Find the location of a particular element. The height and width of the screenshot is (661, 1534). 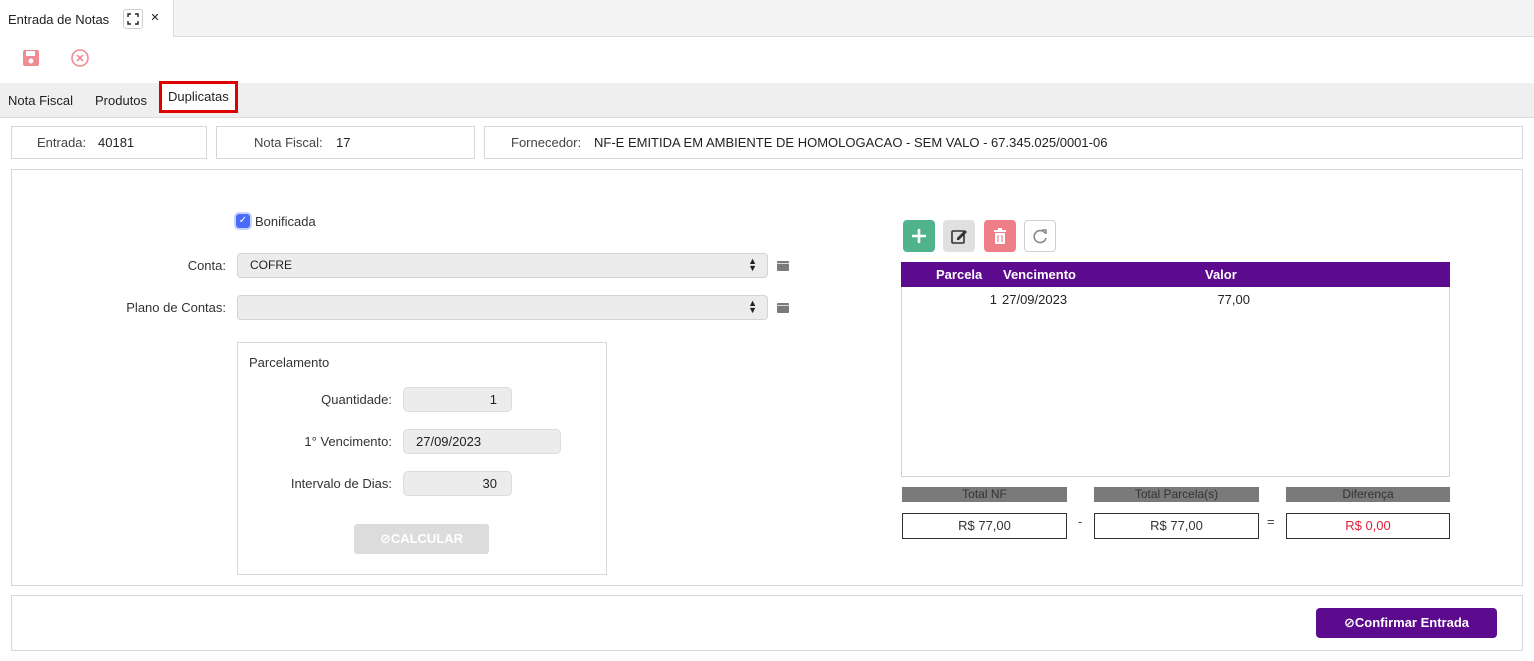

refresh-icon is located at coordinates (1040, 236).